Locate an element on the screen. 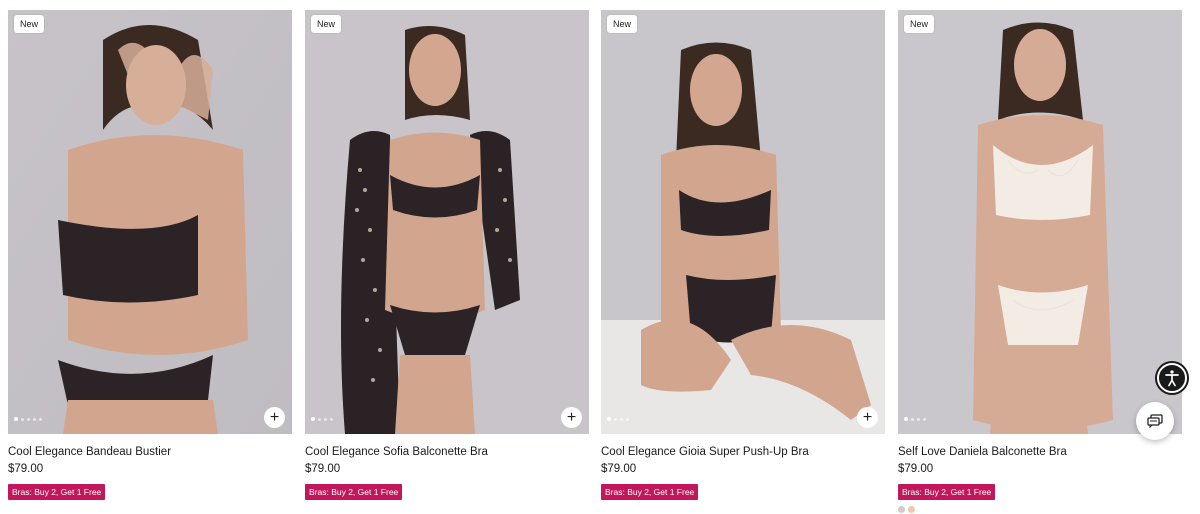  chat-icon is located at coordinates (1155, 421).